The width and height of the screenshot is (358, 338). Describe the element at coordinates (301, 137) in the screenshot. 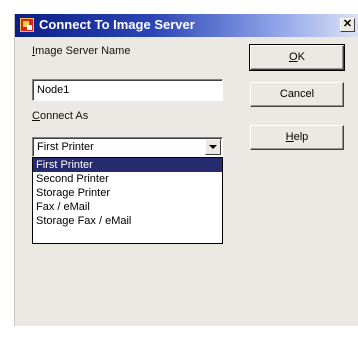

I see `help-button-label: elp` at that location.